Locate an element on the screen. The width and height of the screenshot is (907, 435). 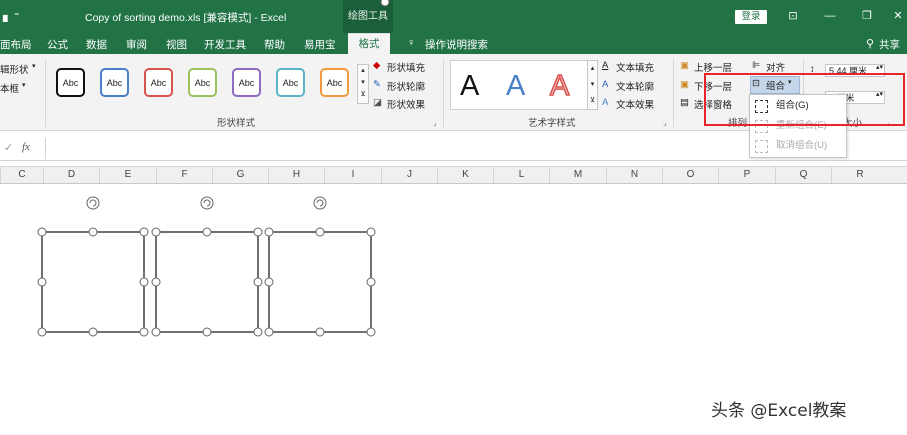
restore-icon: ❐ is located at coordinates (867, 16).